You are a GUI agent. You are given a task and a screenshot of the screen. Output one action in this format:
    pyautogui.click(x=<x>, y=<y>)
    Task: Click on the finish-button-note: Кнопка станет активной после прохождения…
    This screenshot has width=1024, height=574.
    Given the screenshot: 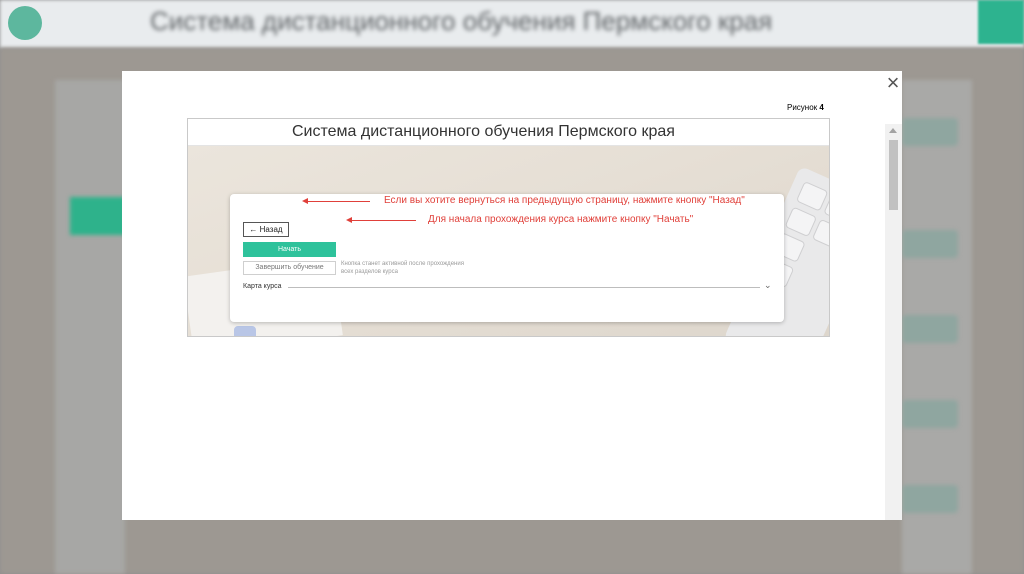 What is the action you would take?
    pyautogui.click(x=402, y=268)
    